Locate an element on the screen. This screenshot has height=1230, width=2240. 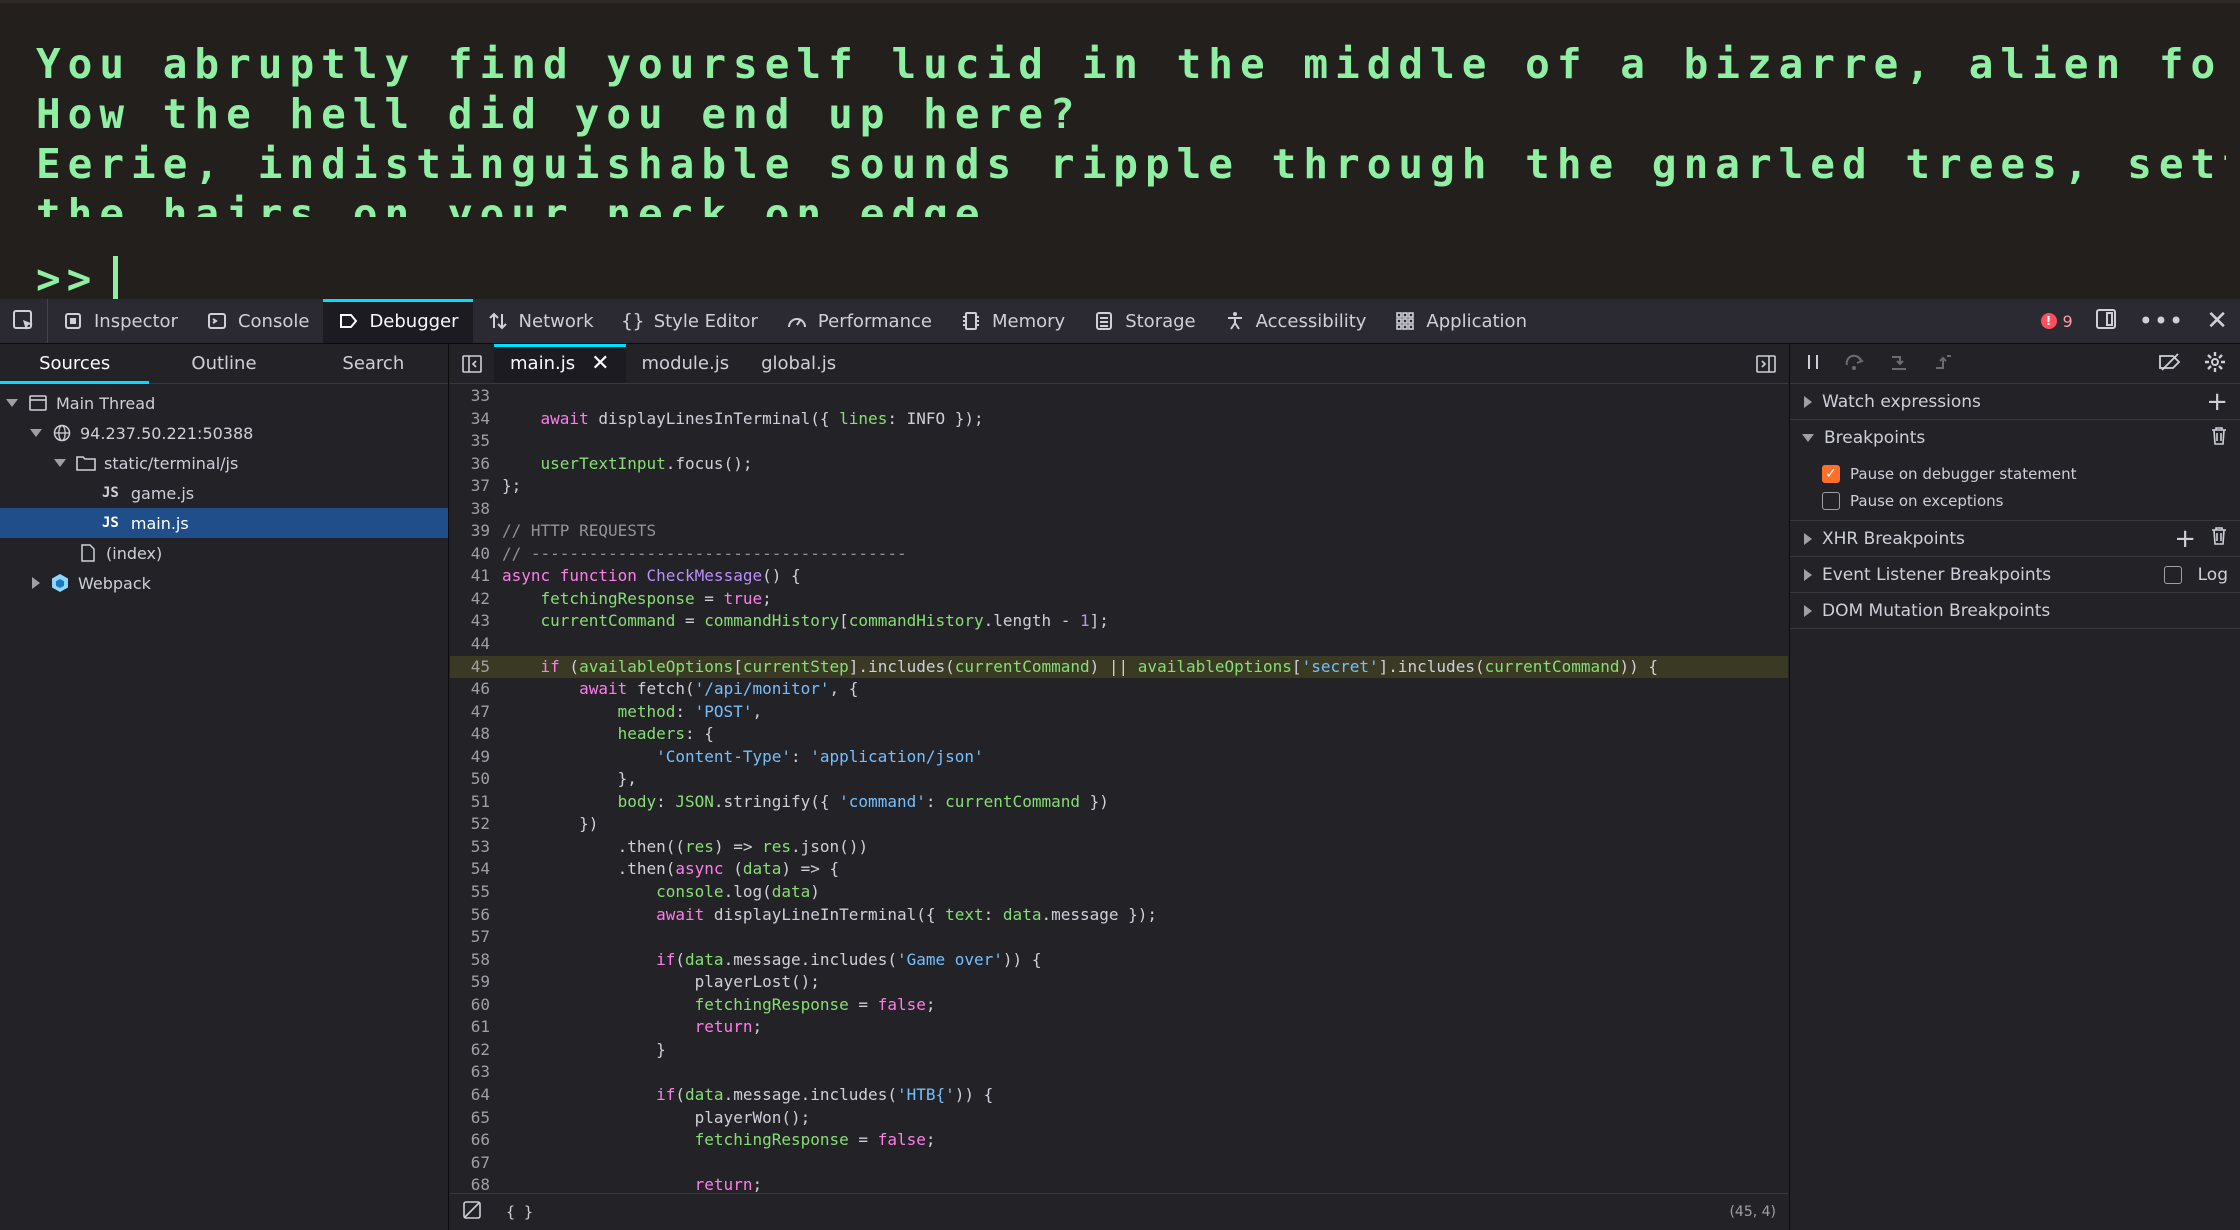
tree-node-main-thread: Main Thread is located at coordinates (224, 403).